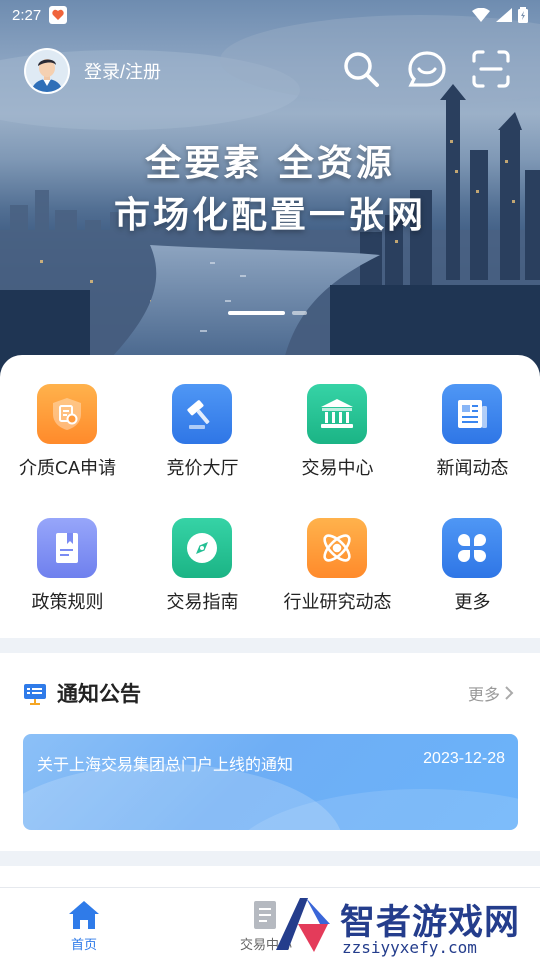 This screenshot has height=960, width=540. Describe the element at coordinates (47, 71) in the screenshot. I see `user-avatar` at that location.